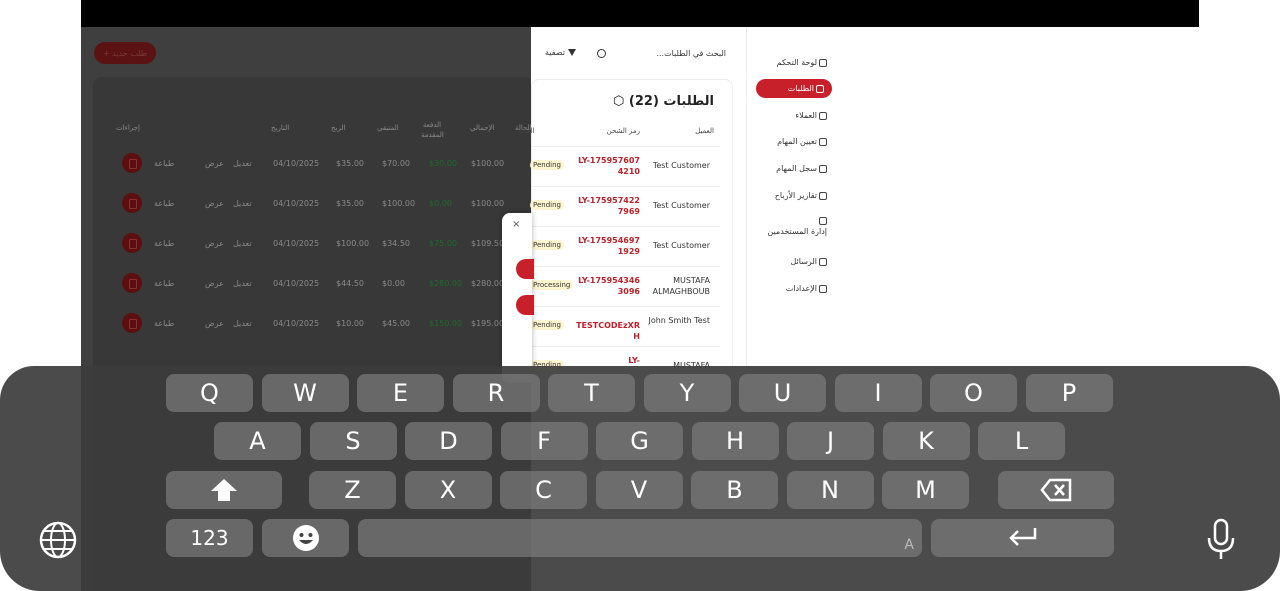 The height and width of the screenshot is (591, 1280). I want to click on key-h: H, so click(735, 441).